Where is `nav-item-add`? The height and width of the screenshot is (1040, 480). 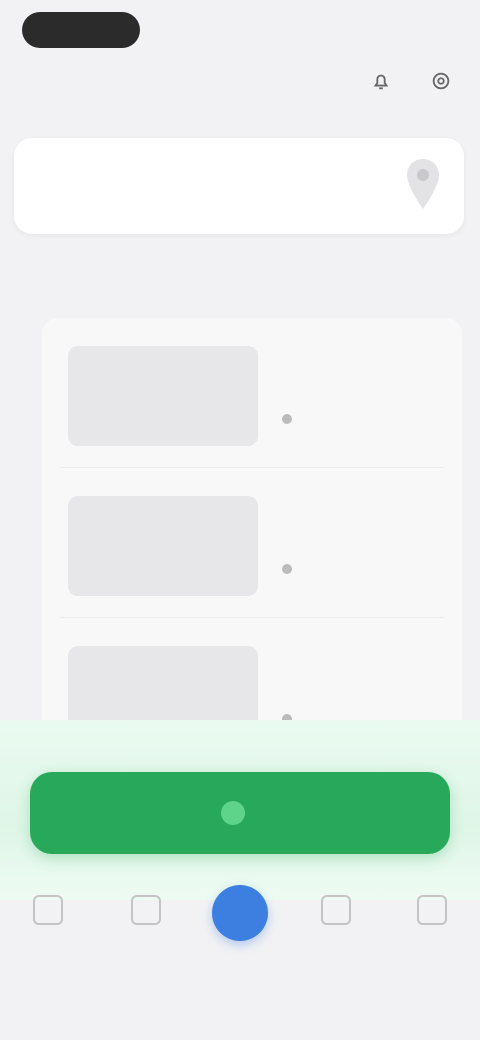 nav-item-add is located at coordinates (240, 913).